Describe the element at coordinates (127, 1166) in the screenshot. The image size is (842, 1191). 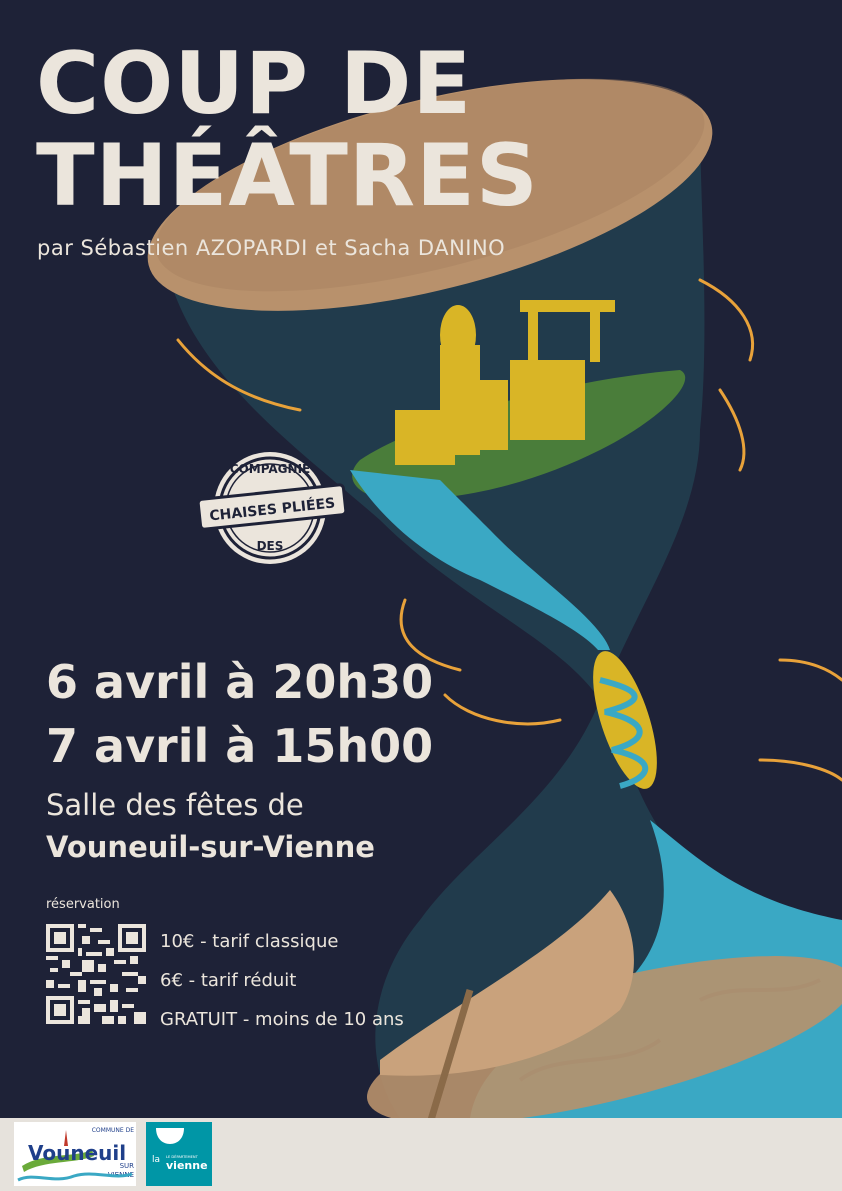
I see `logo-sub1-text: SUR` at that location.